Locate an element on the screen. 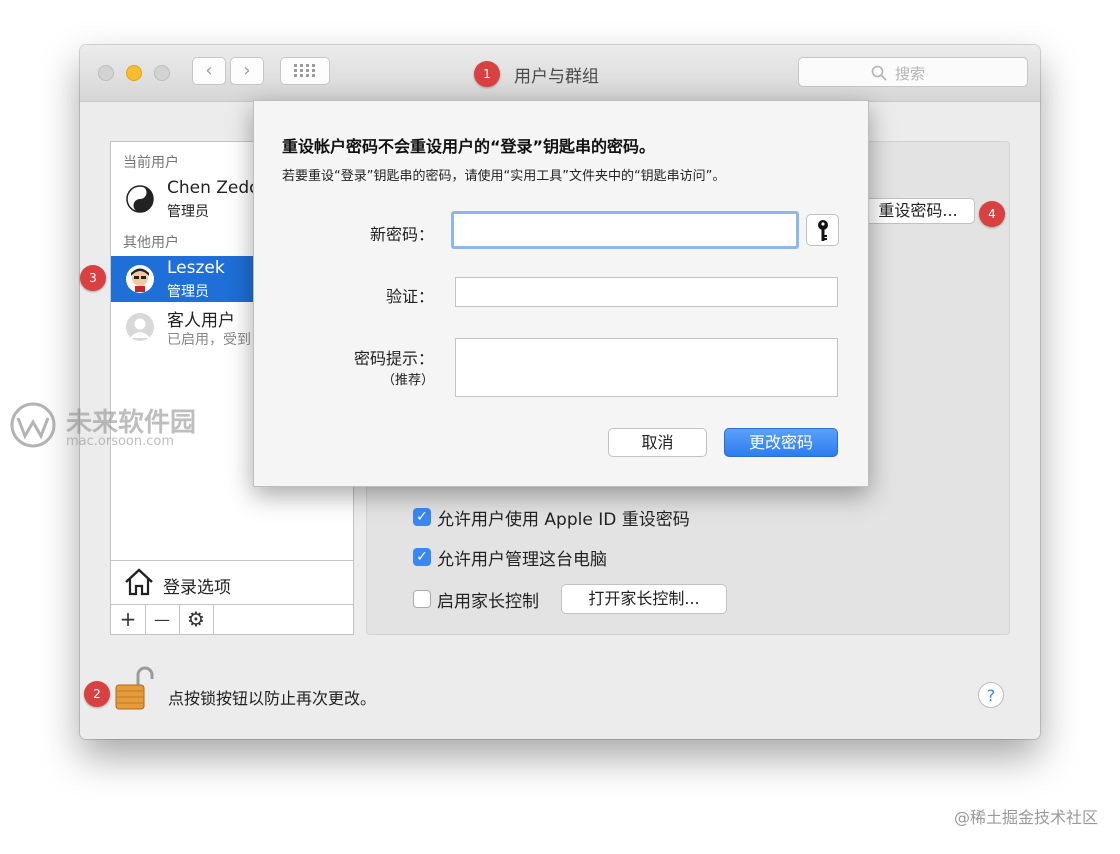 The height and width of the screenshot is (854, 1120). user-role: 已启用，受到 is located at coordinates (209, 340).